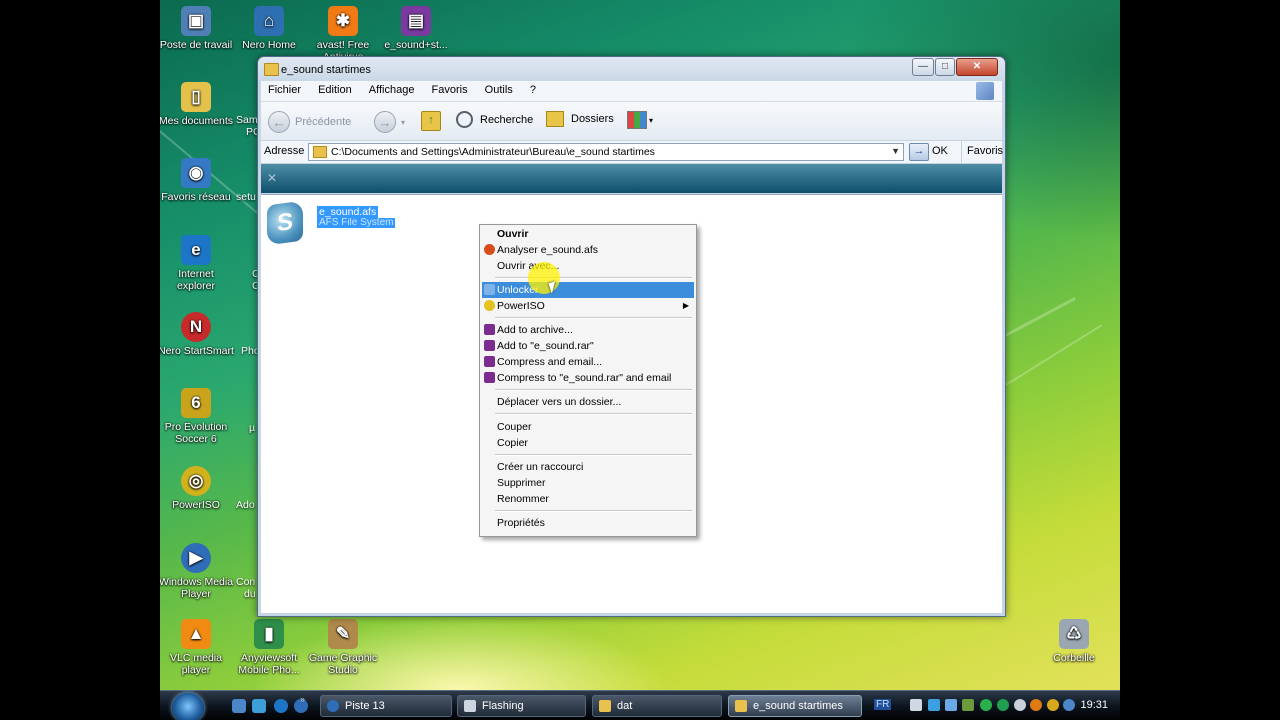  I want to click on tray-notes-icon, so click(916, 705).